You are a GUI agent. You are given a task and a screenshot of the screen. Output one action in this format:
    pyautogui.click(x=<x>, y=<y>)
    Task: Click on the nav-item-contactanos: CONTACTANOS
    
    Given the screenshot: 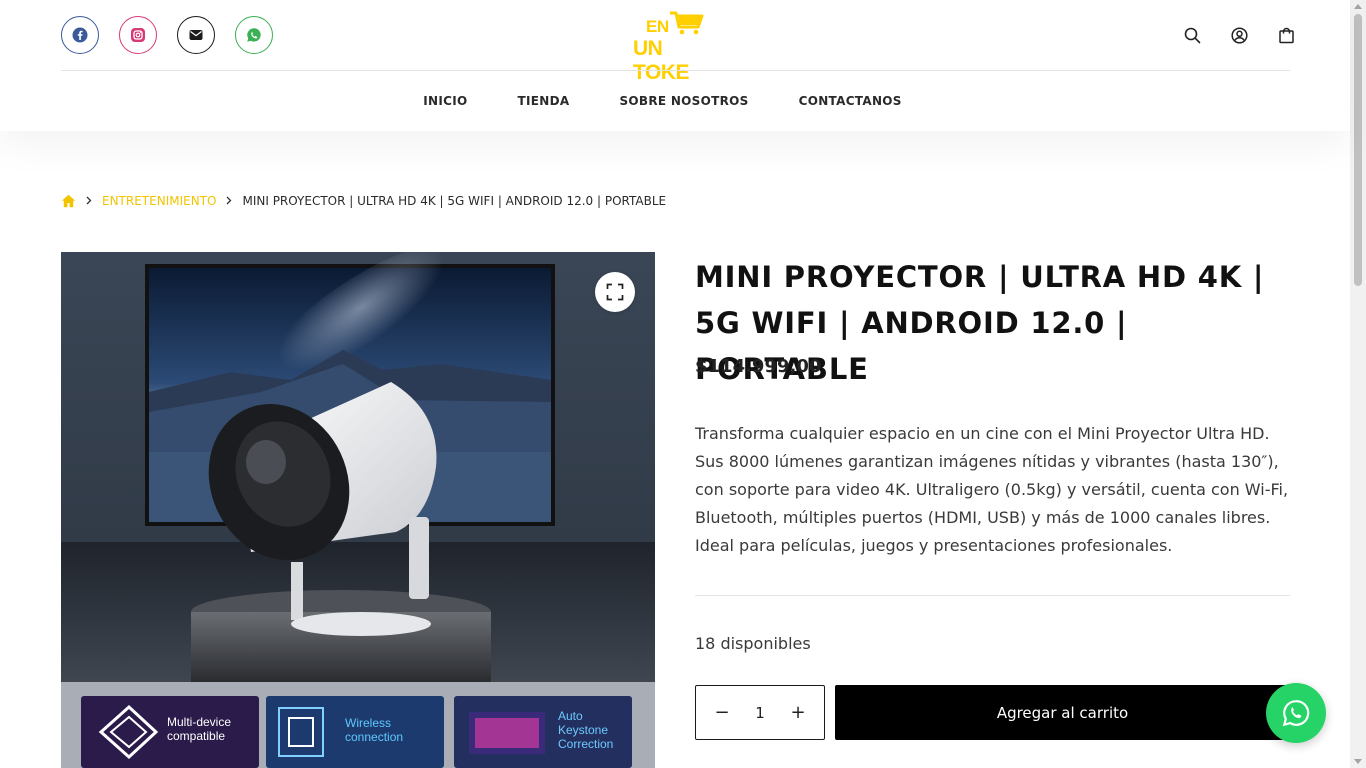 What is the action you would take?
    pyautogui.click(x=850, y=101)
    